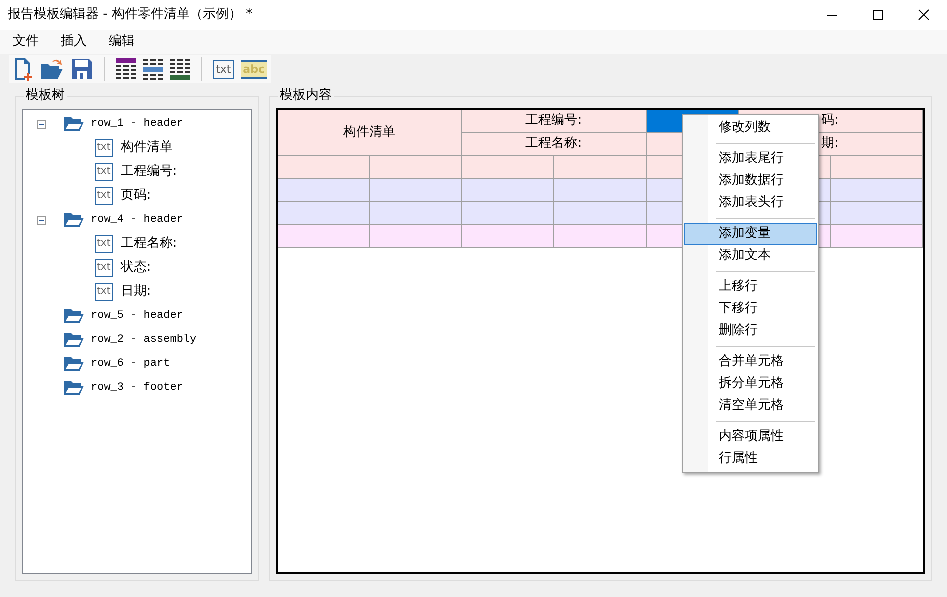 Image resolution: width=947 pixels, height=597 pixels. I want to click on group-title: 模板内容, so click(306, 96).